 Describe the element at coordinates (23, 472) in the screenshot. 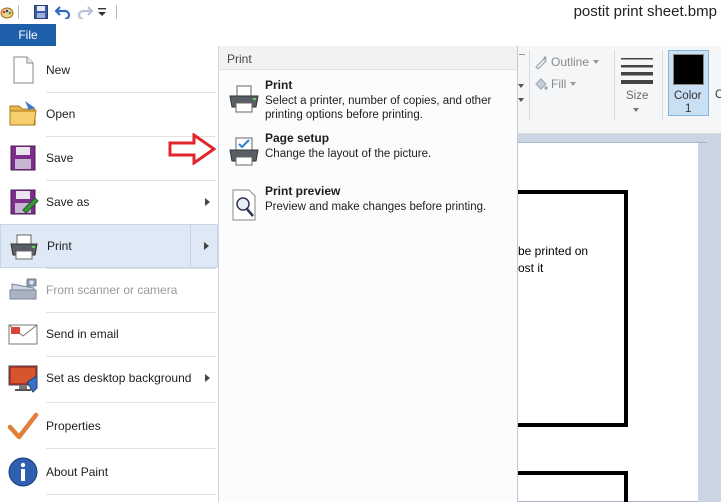

I see `info-icon` at that location.